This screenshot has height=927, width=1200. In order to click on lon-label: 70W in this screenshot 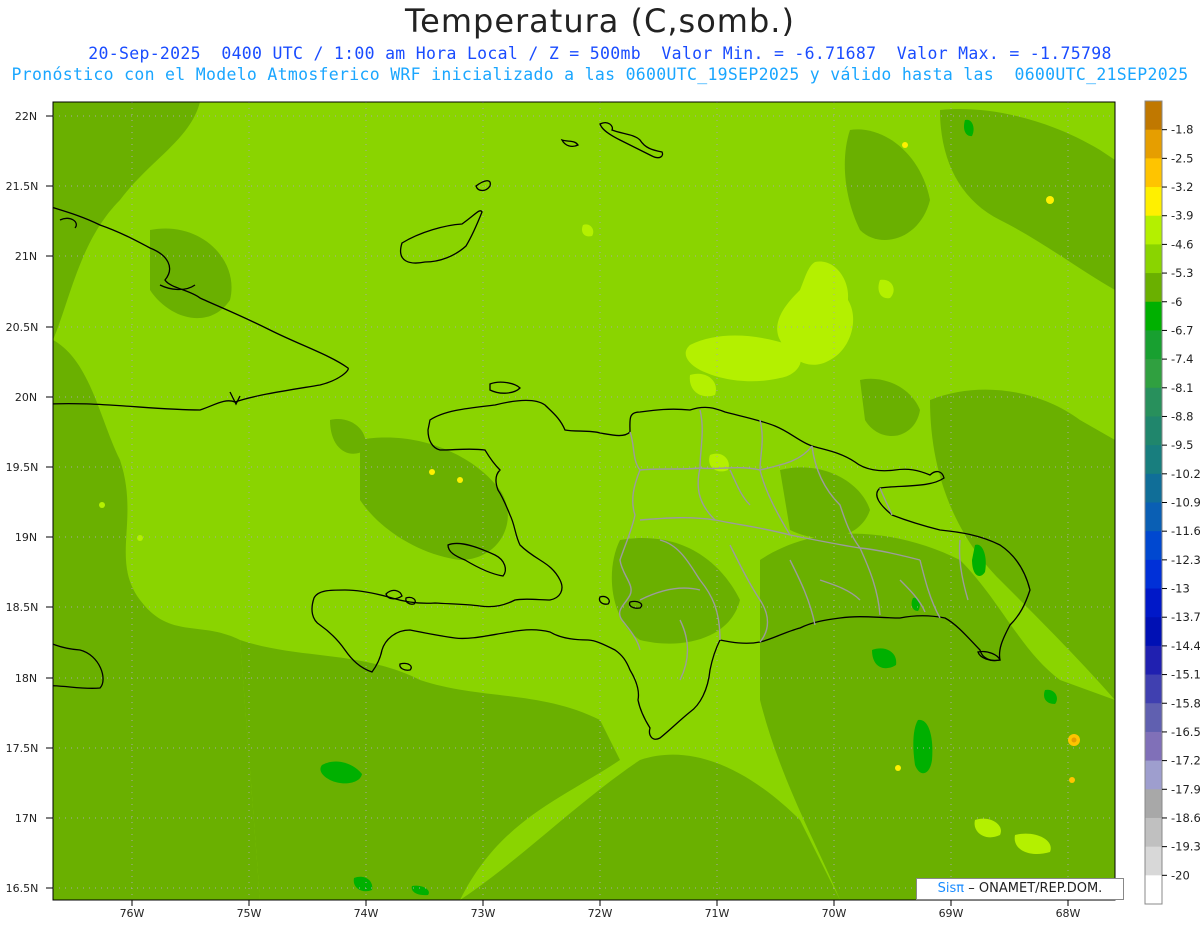, I will do `click(834, 913)`.